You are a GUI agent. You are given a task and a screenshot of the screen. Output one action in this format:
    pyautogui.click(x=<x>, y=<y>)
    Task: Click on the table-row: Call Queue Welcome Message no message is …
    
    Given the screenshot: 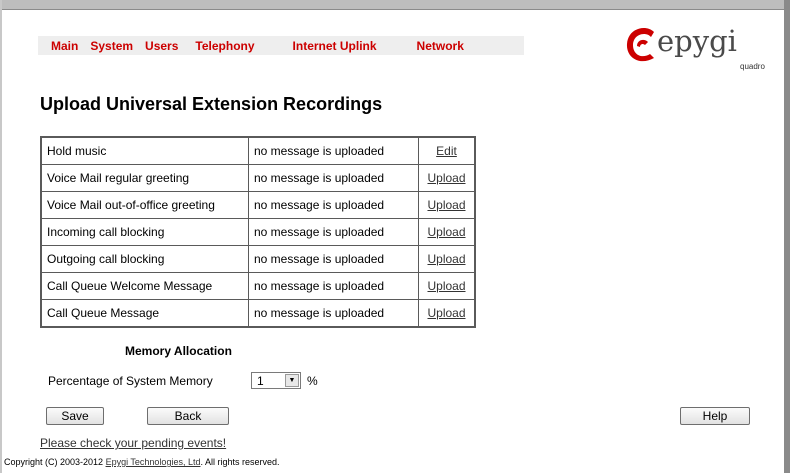 What is the action you would take?
    pyautogui.click(x=258, y=286)
    